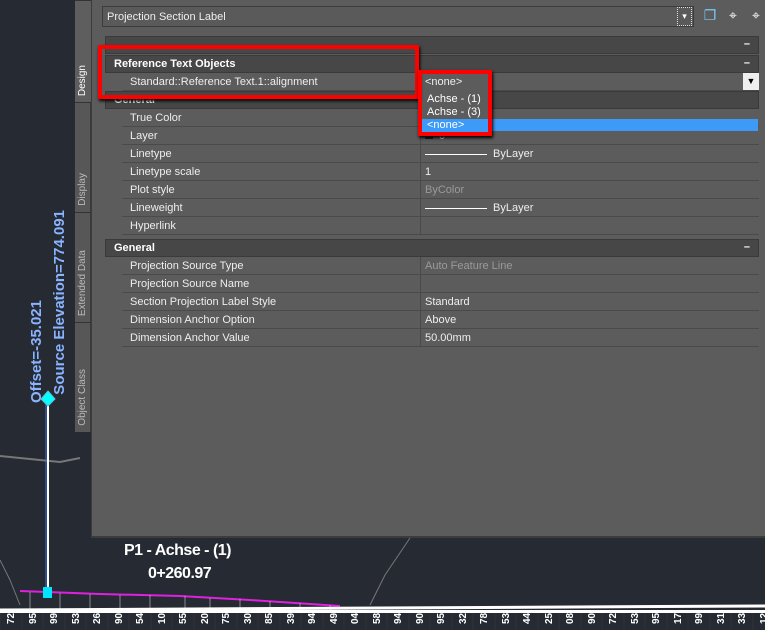 This screenshot has width=765, height=630. Describe the element at coordinates (590, 189) in the screenshot. I see `property-value: ByColor` at that location.